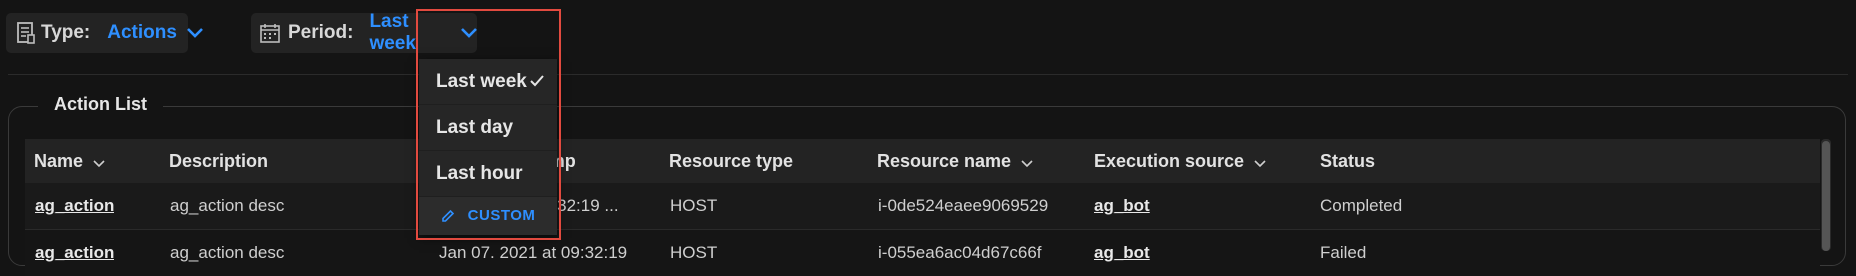  What do you see at coordinates (408, 33) in the screenshot?
I see `period-filter-value: Last week` at bounding box center [408, 33].